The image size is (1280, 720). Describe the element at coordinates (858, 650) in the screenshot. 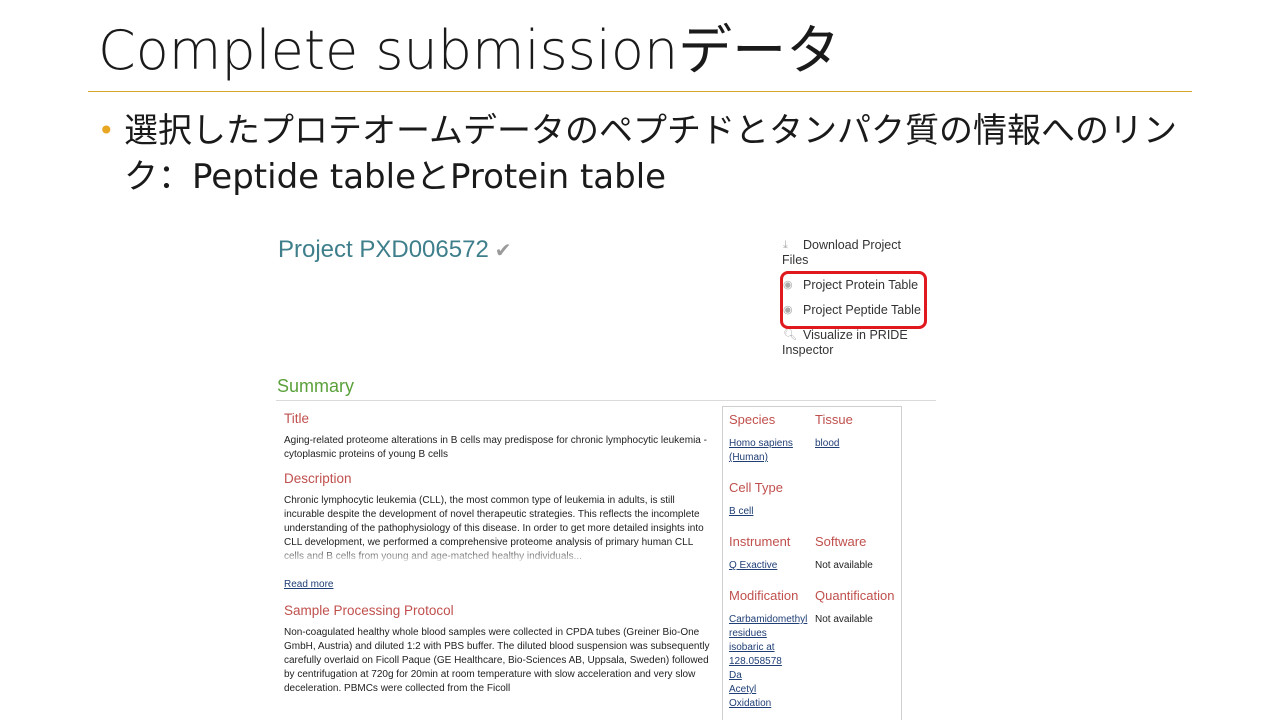

I see `quantification-cell: Quantification Not available` at that location.